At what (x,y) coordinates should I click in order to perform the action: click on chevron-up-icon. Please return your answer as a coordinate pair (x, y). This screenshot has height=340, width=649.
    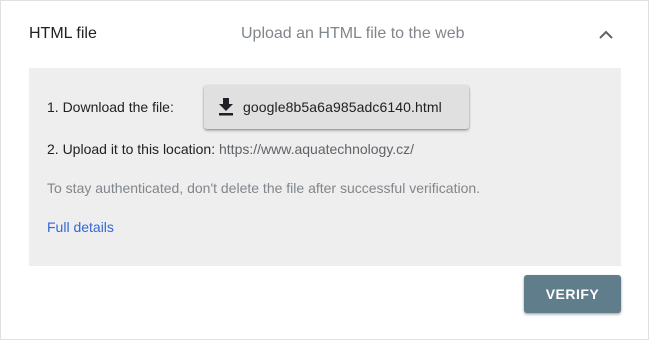
    Looking at the image, I should click on (606, 34).